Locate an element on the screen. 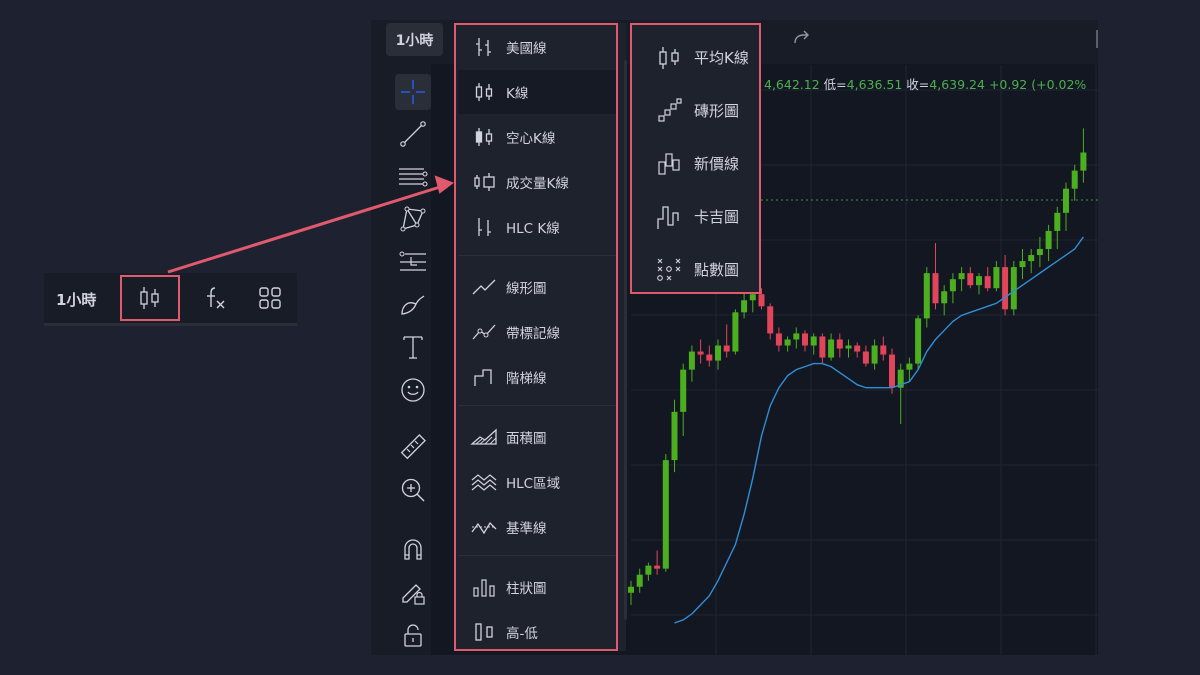 The width and height of the screenshot is (1200, 675). menu-item-line-break: 新價線 is located at coordinates (696, 163).